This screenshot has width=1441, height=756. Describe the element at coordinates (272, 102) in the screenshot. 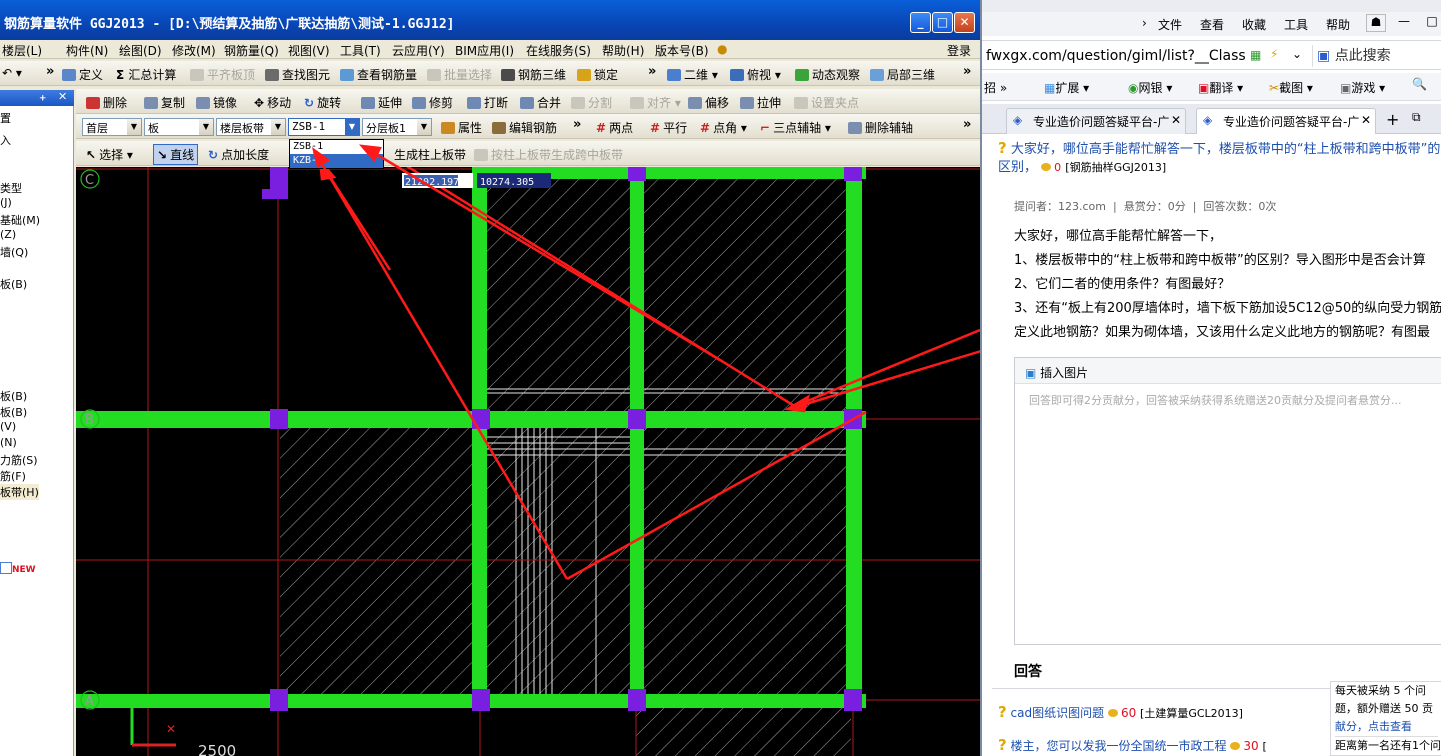

I see `move-button: ✥ 移动` at that location.